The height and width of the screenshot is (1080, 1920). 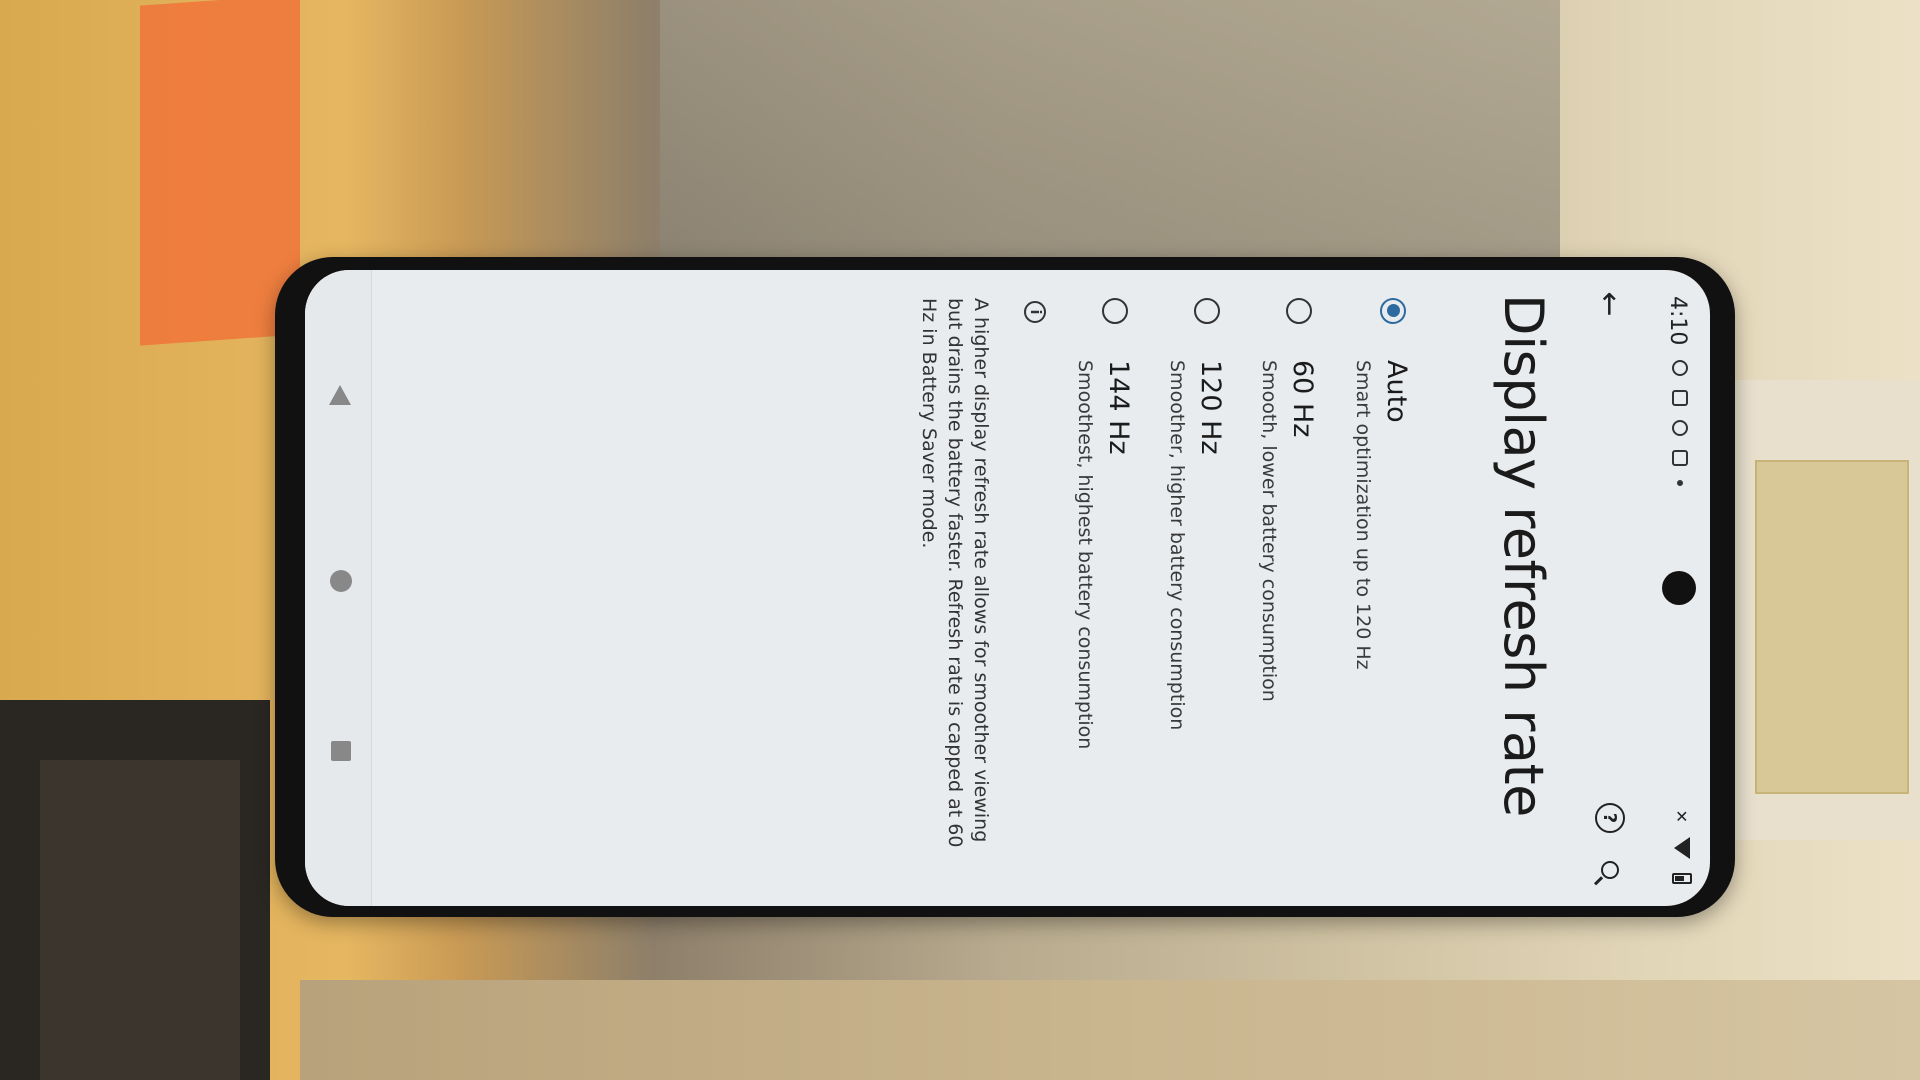 What do you see at coordinates (341, 751) in the screenshot?
I see `nav-recents-icon` at bounding box center [341, 751].